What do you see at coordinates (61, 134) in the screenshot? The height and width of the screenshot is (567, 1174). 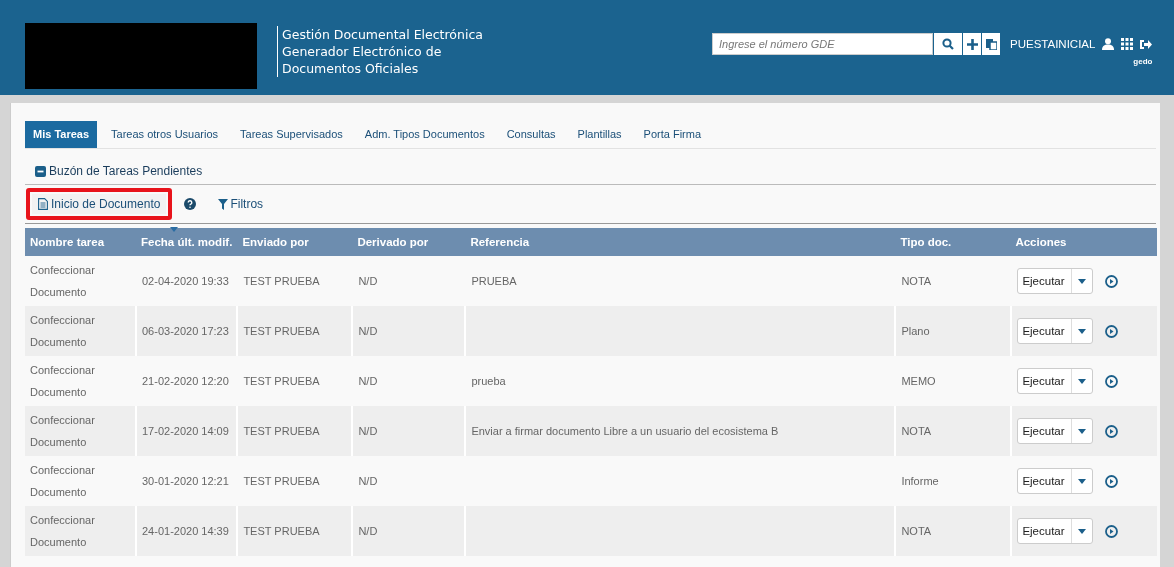 I see `tab: Mis Tareas` at bounding box center [61, 134].